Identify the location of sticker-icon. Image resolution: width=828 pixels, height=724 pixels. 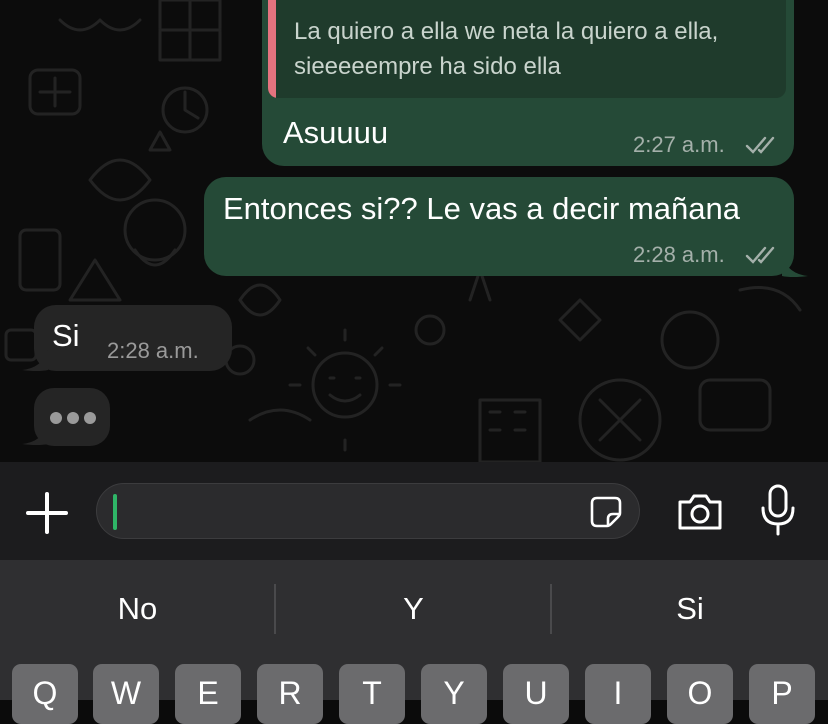
(606, 512).